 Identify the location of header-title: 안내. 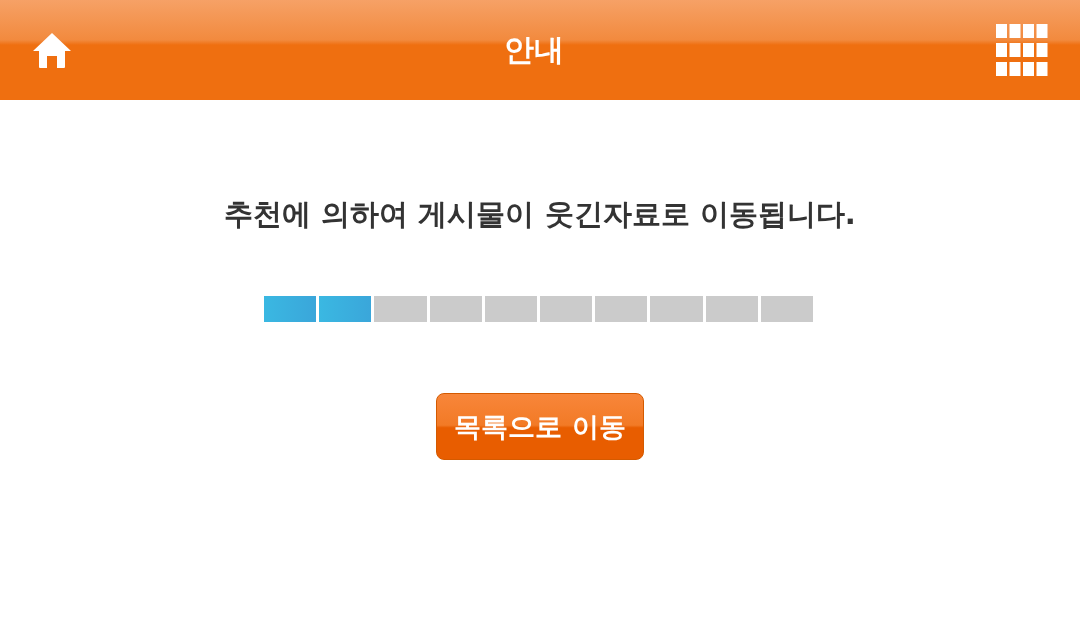
(534, 49).